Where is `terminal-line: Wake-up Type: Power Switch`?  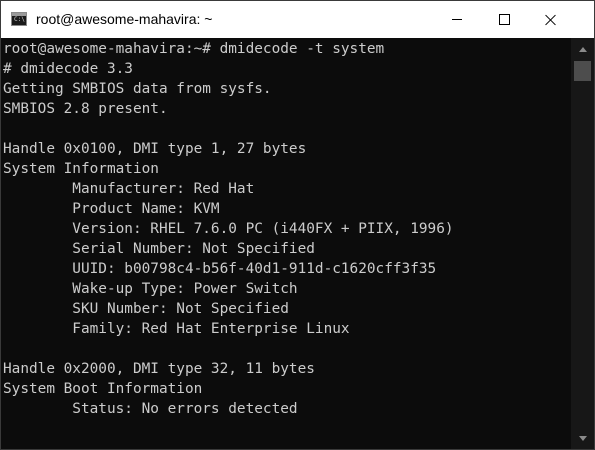
terminal-line: Wake-up Type: Power Switch is located at coordinates (150, 289).